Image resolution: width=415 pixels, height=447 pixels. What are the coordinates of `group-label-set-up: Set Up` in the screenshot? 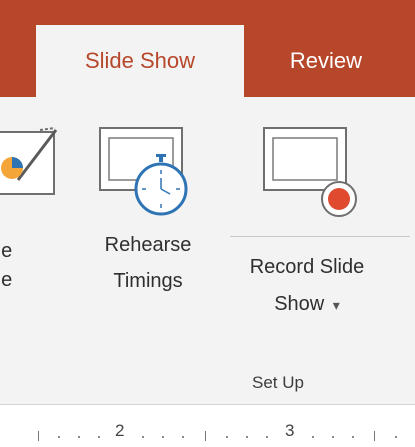 It's located at (278, 382).